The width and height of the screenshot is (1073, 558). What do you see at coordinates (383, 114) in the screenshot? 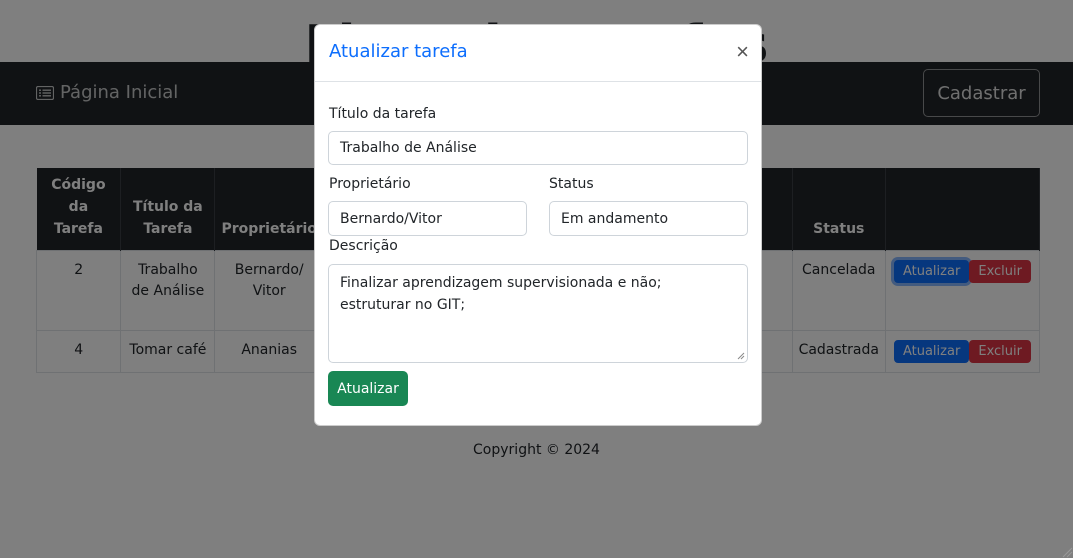
I see `title-label: Título da tarefa` at bounding box center [383, 114].